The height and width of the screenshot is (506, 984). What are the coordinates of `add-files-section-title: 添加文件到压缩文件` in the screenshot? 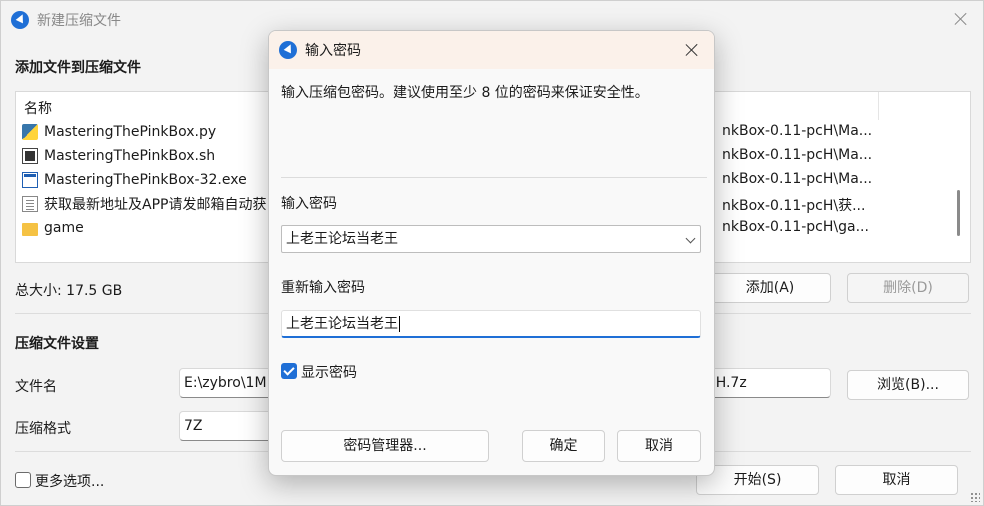 It's located at (78, 68).